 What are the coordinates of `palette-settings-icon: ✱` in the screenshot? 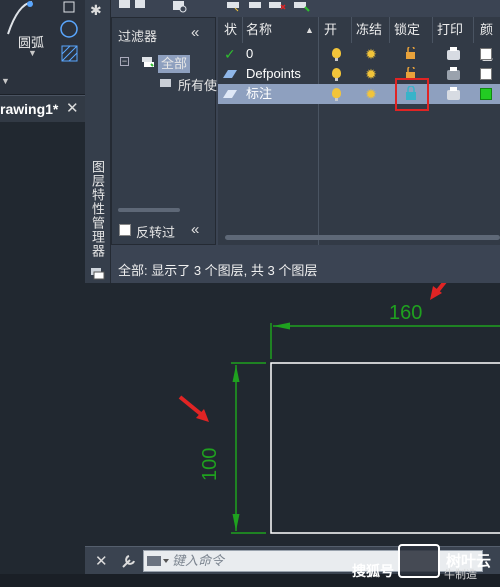 It's located at (96, 10).